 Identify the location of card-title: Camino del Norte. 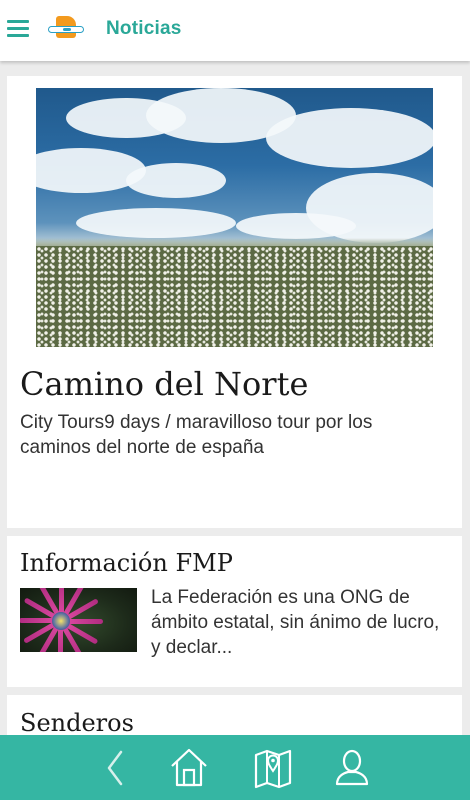
(164, 384).